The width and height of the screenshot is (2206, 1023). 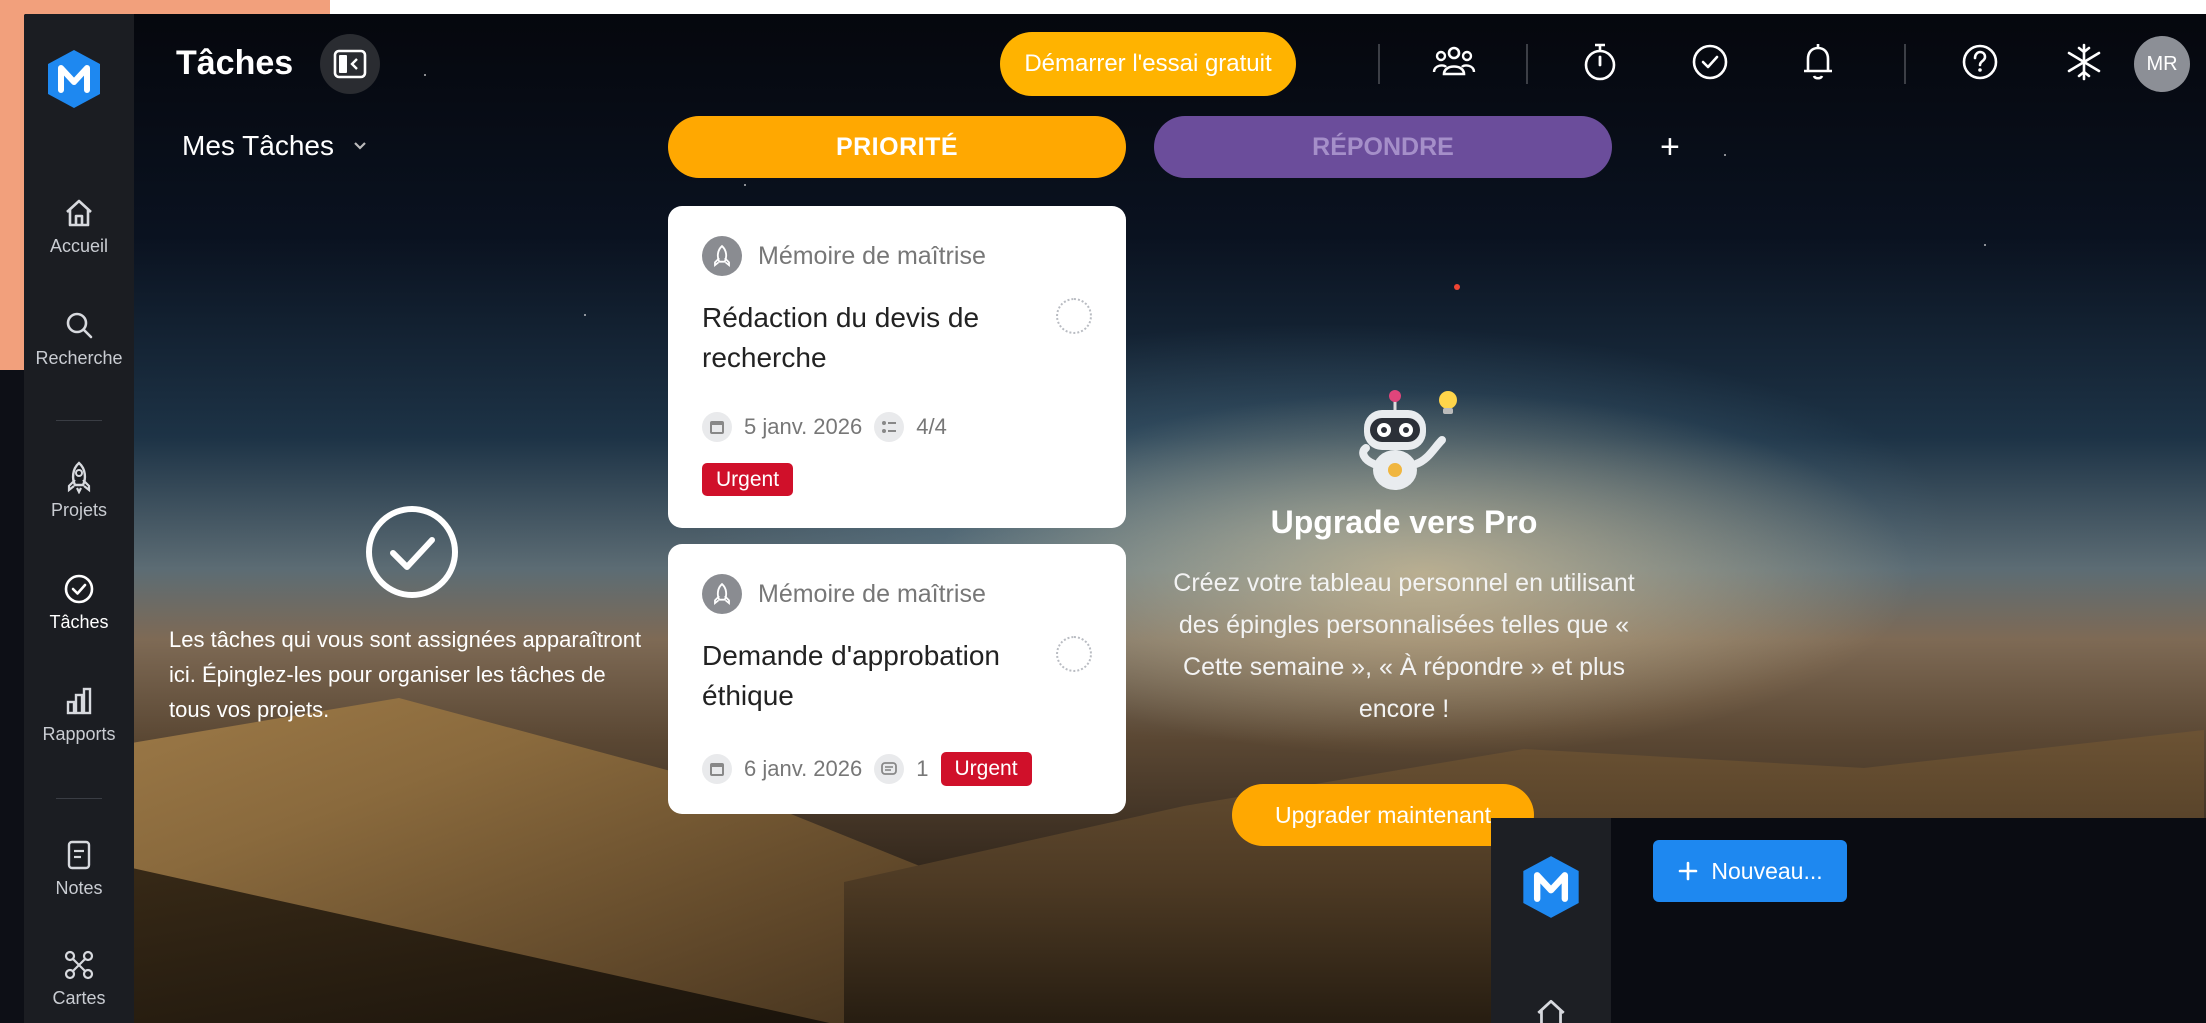 I want to click on secondary-sidebar, so click(x=1551, y=920).